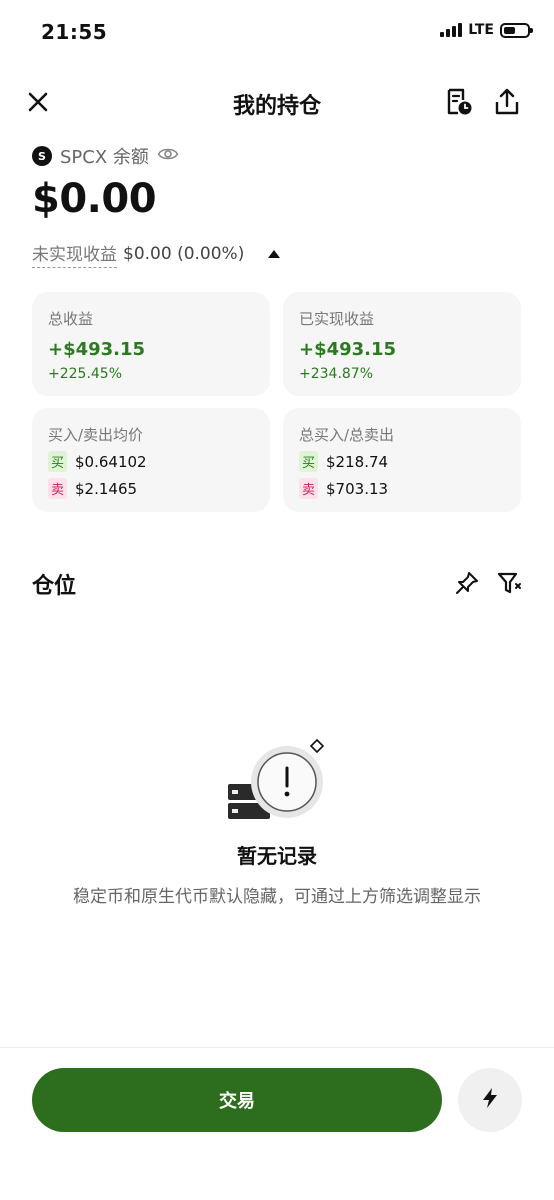 The width and height of the screenshot is (554, 1200). What do you see at coordinates (71, 319) in the screenshot?
I see `card-label: 总收益` at bounding box center [71, 319].